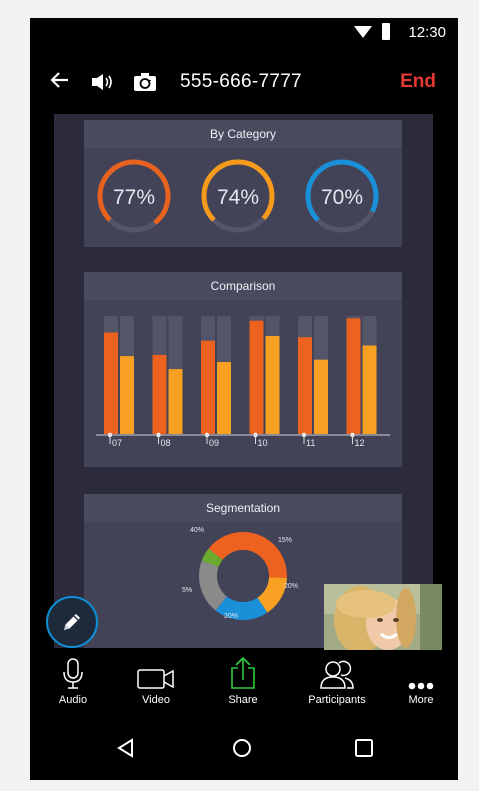 Image resolution: width=479 pixels, height=791 pixels. Describe the element at coordinates (156, 700) in the screenshot. I see `video-label: Video` at that location.